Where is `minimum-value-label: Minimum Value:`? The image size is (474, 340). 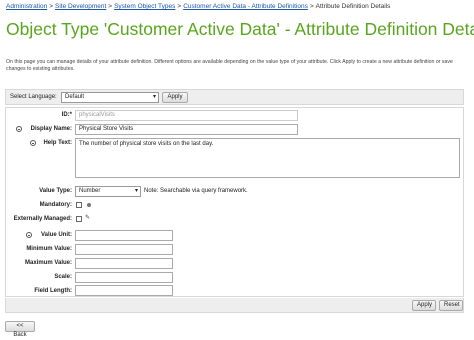 minimum-value-label: Minimum Value: is located at coordinates (49, 249).